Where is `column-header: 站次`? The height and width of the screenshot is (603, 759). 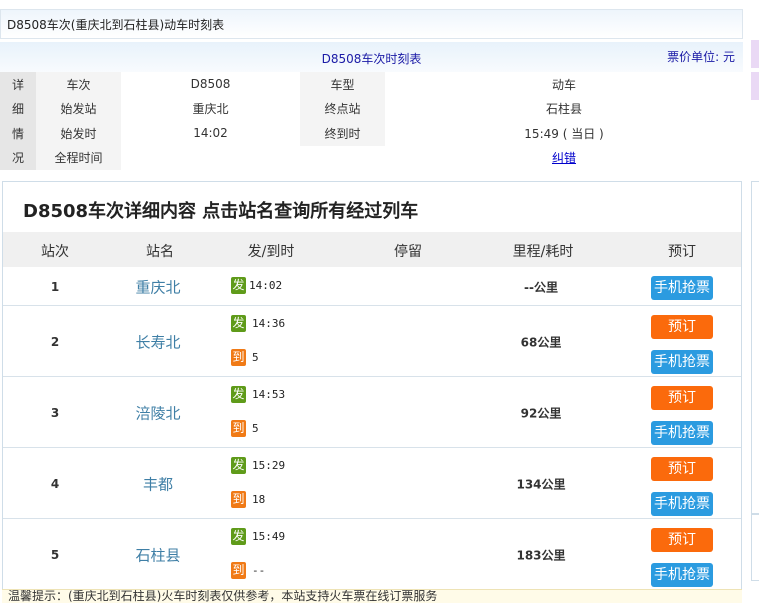
column-header: 站次 is located at coordinates (55, 252).